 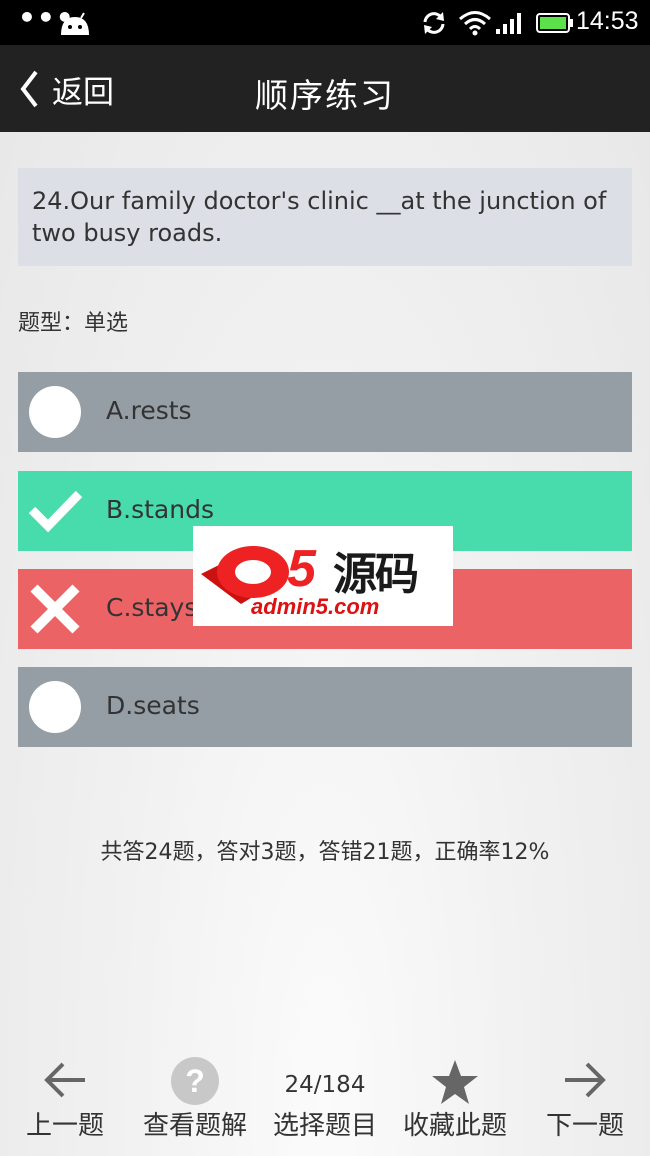 What do you see at coordinates (152, 607) in the screenshot?
I see `option-label: C.stays` at bounding box center [152, 607].